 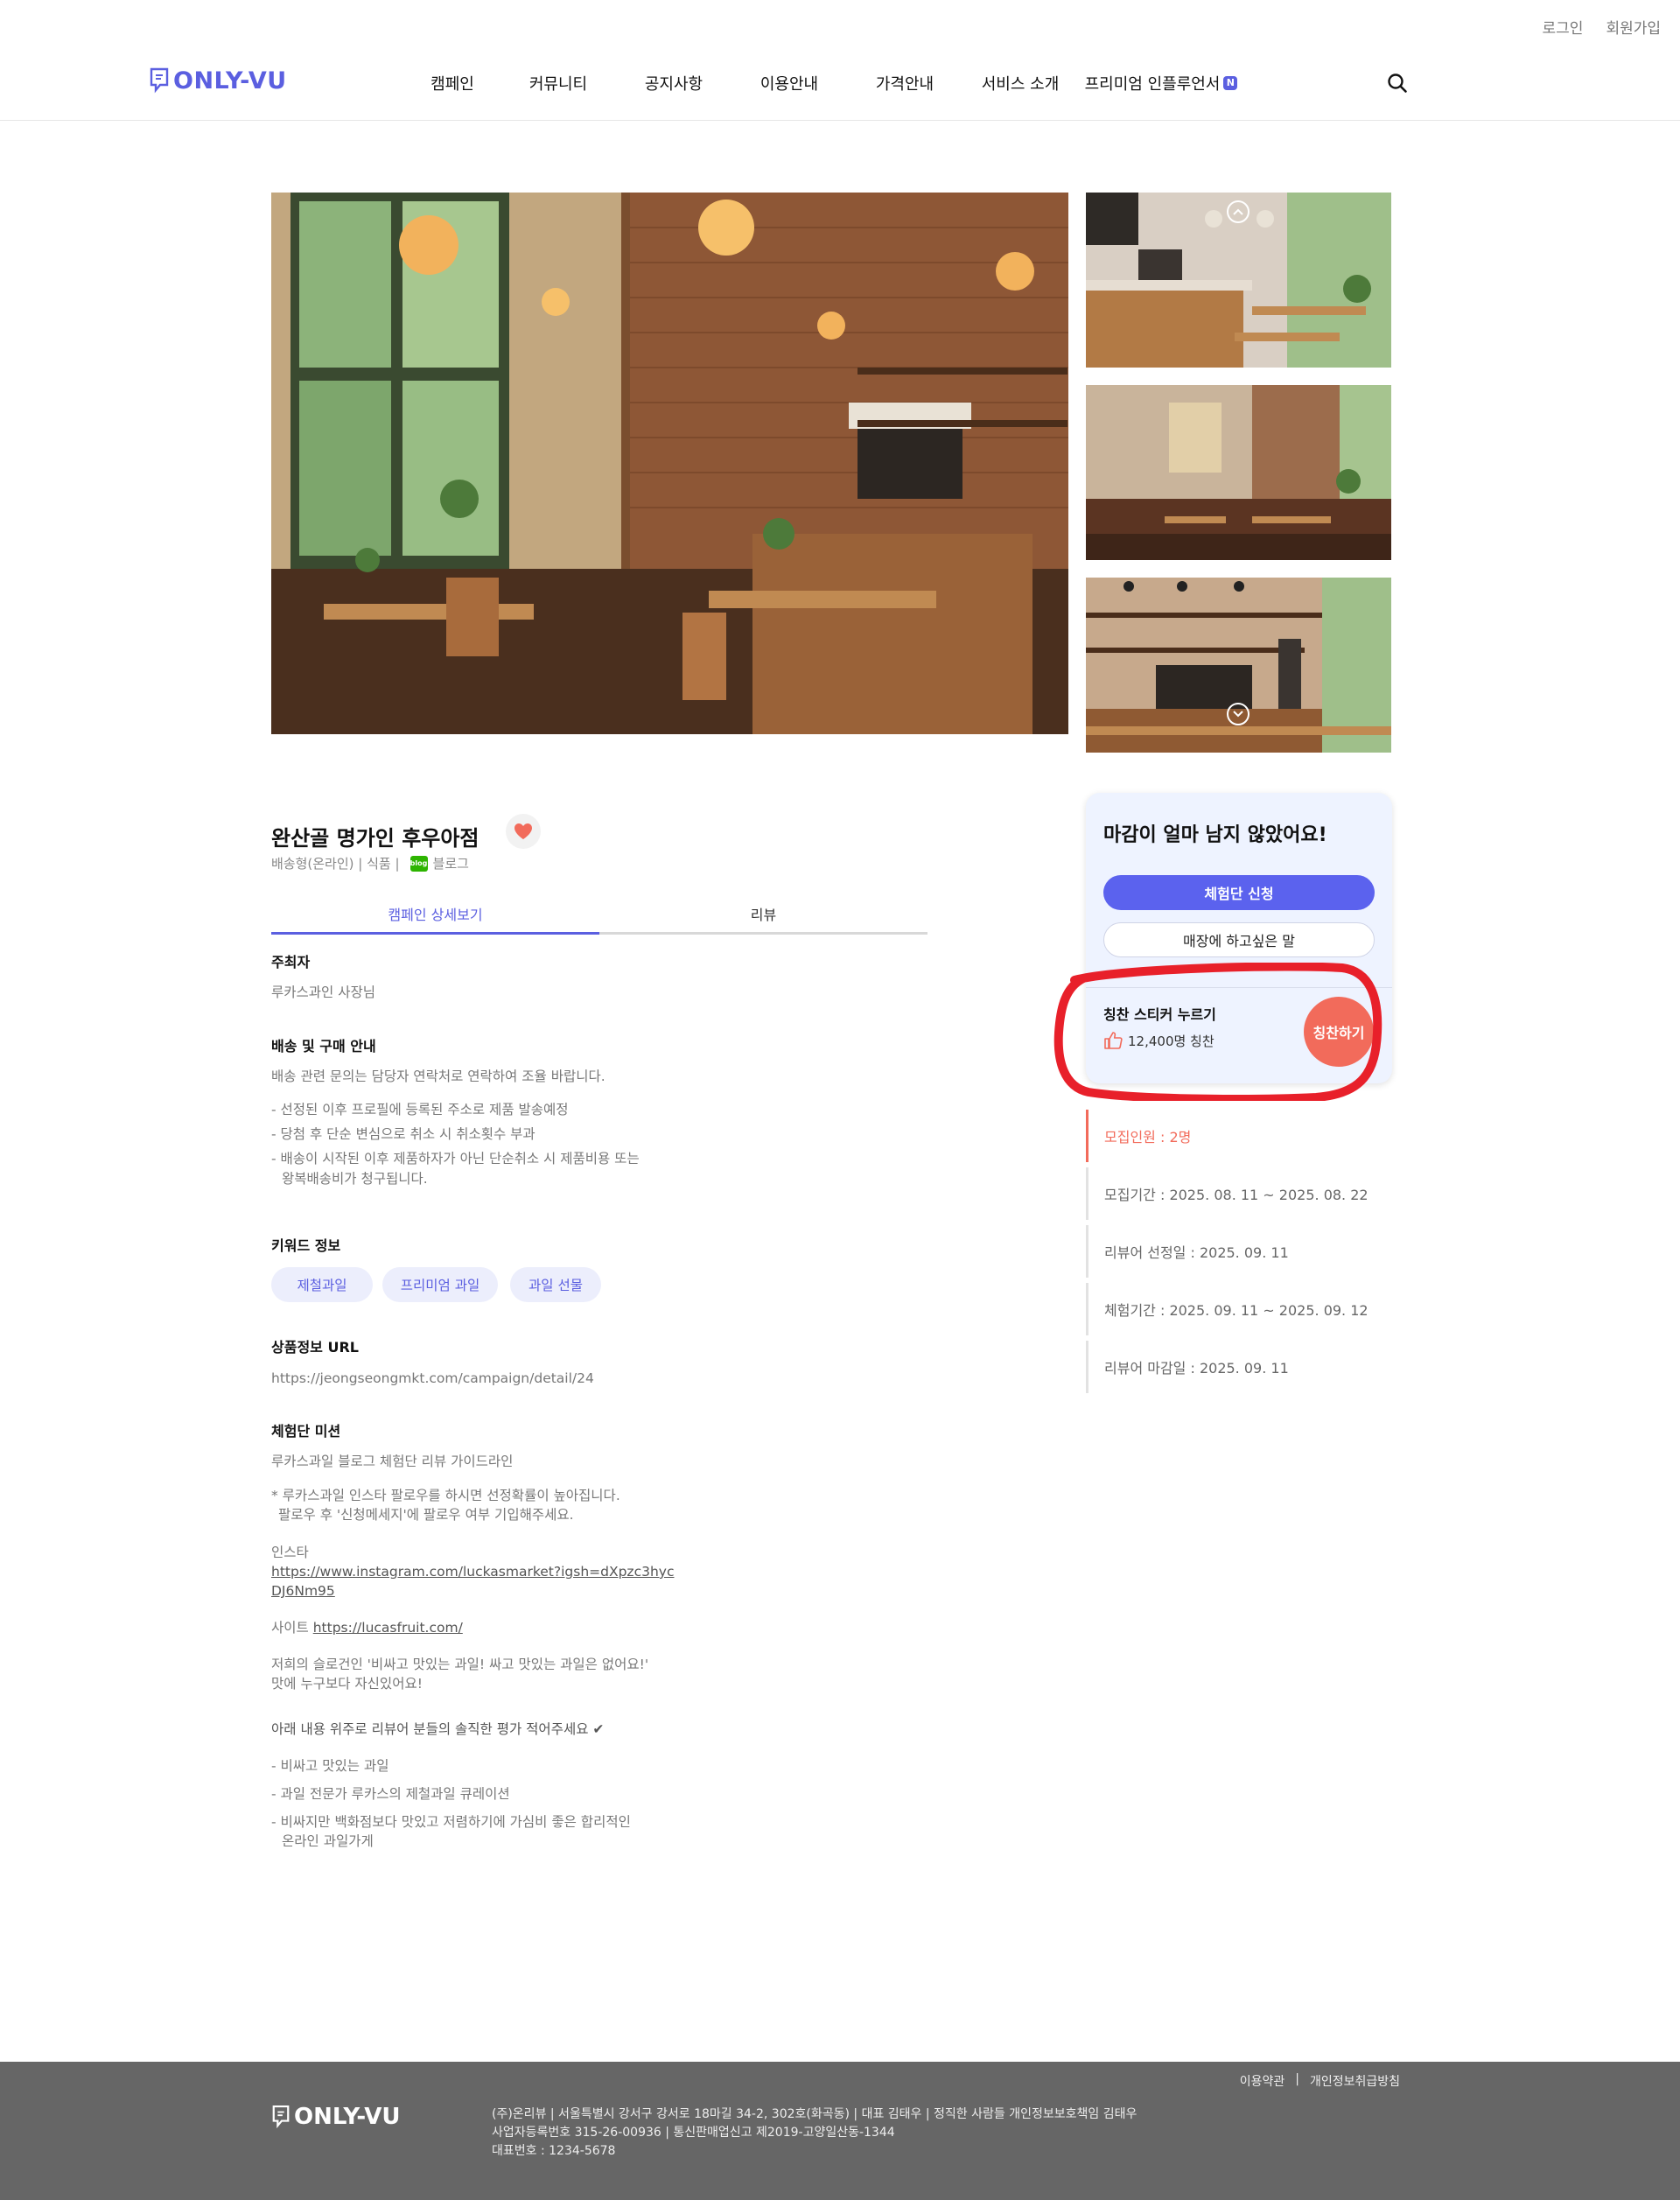 What do you see at coordinates (290, 1552) in the screenshot?
I see `insta-label: 인스타` at bounding box center [290, 1552].